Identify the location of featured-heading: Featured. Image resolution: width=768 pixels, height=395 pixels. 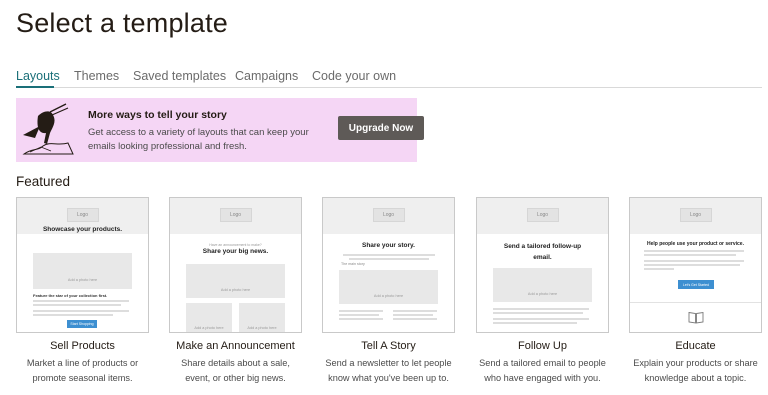
(43, 181).